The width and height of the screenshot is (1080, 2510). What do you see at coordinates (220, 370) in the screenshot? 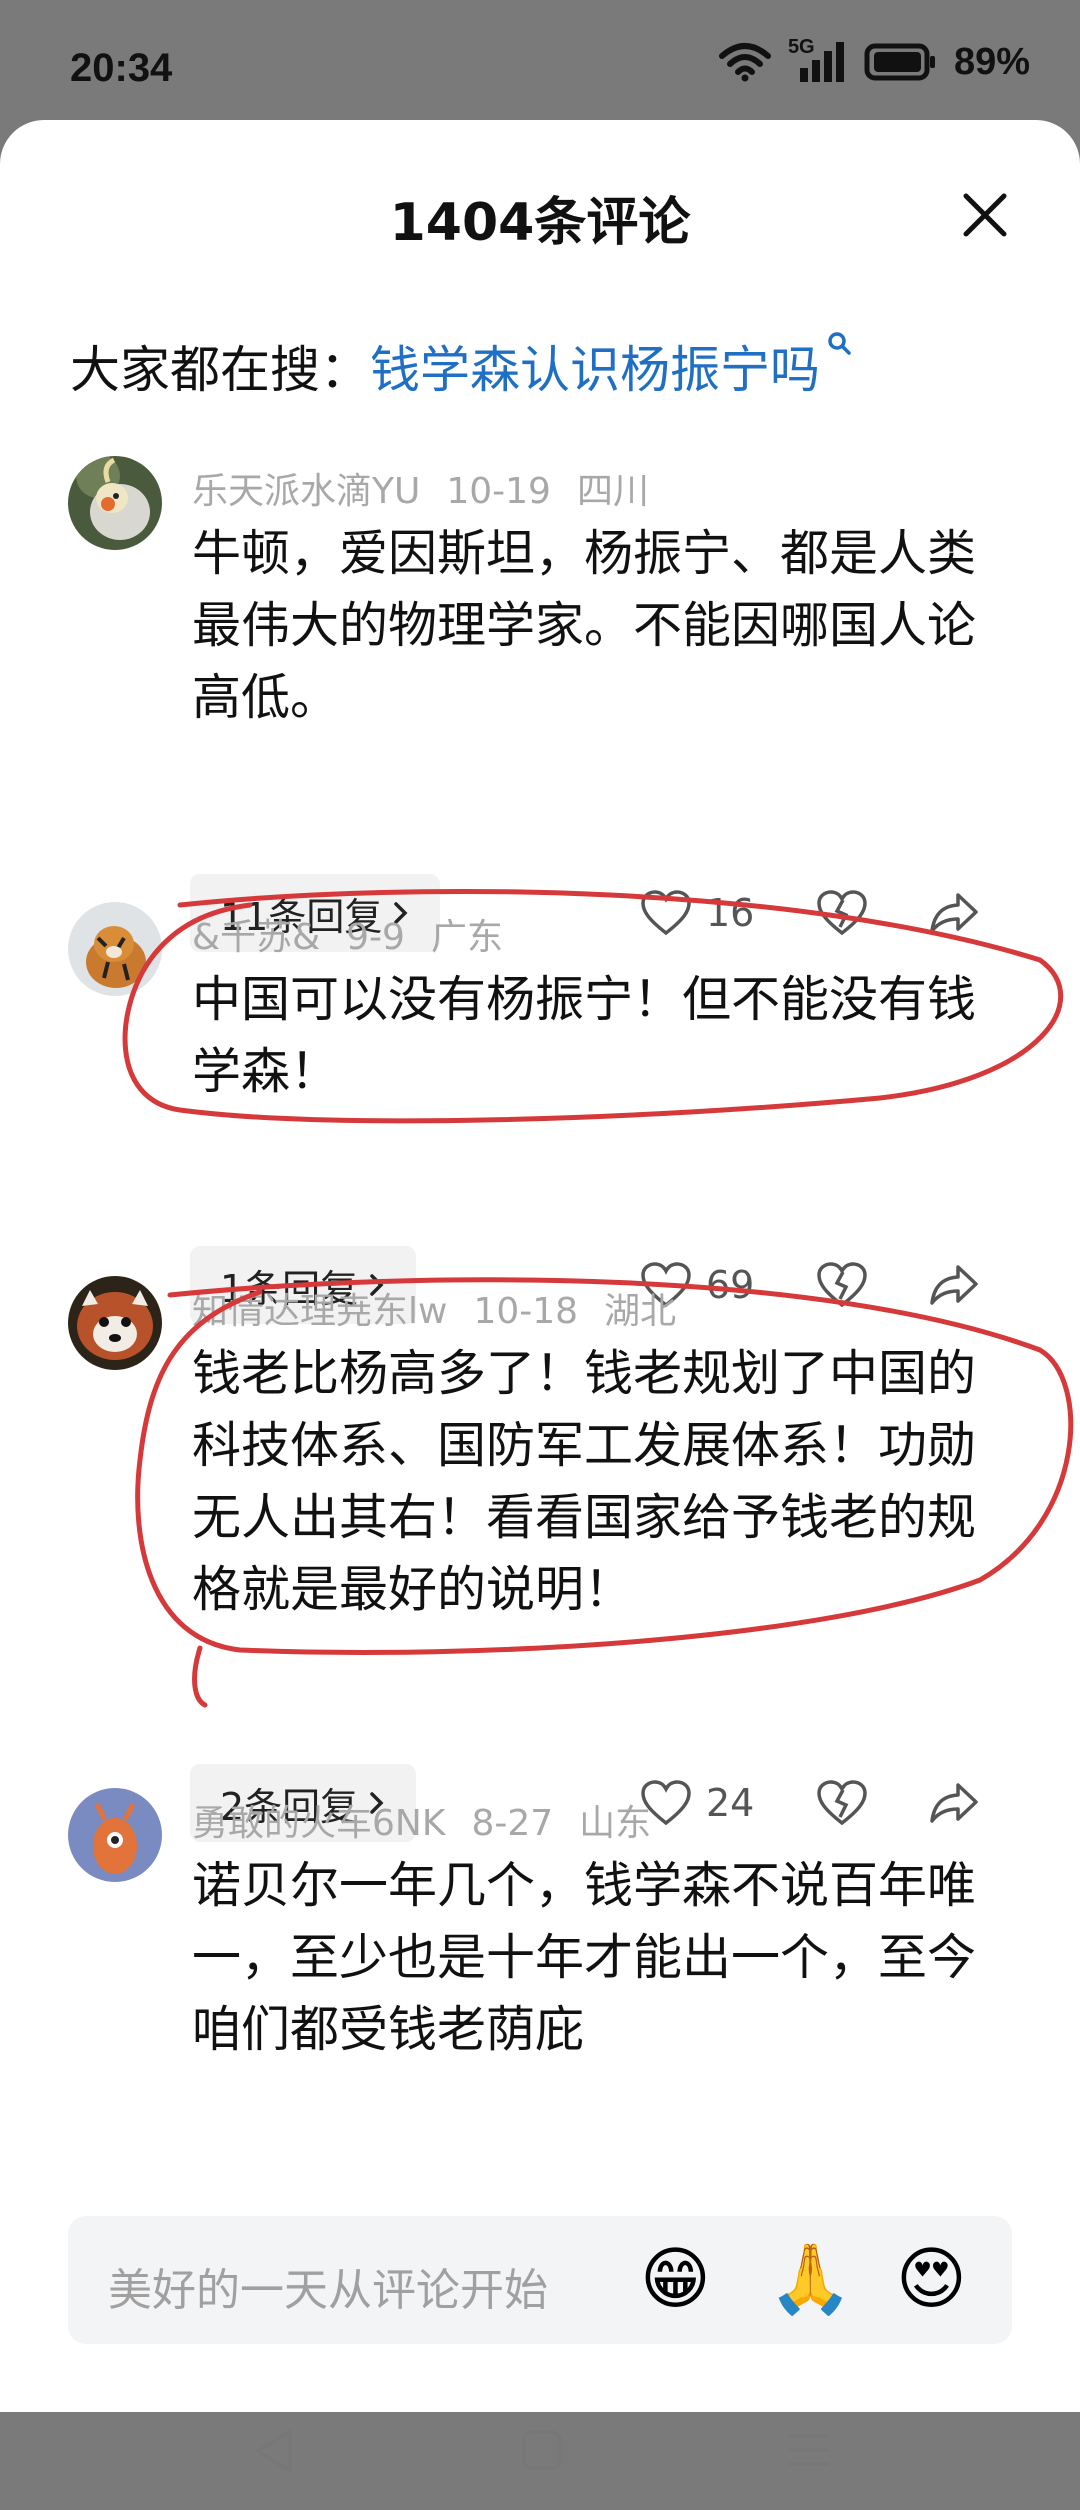
I see `search-prefix: 大家都在搜：` at bounding box center [220, 370].